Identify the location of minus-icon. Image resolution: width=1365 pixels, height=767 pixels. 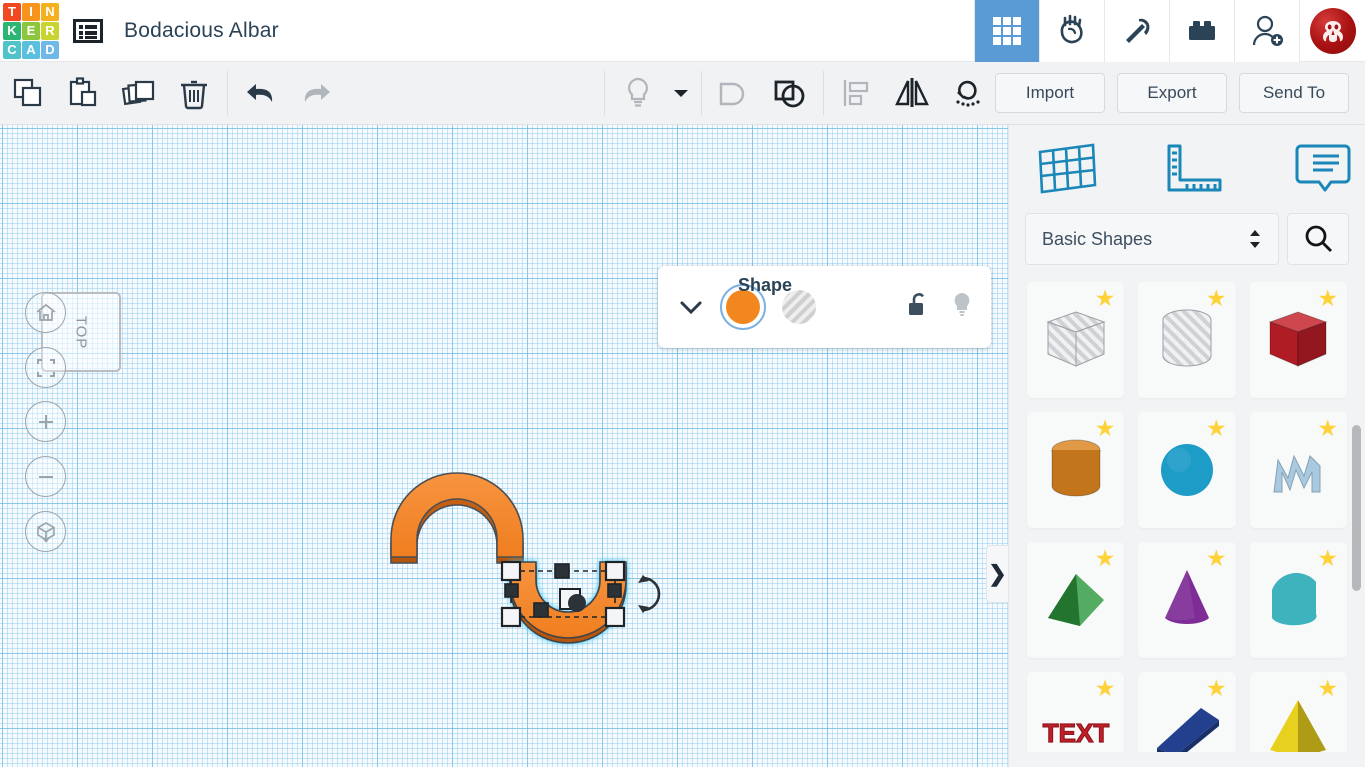
(45, 476).